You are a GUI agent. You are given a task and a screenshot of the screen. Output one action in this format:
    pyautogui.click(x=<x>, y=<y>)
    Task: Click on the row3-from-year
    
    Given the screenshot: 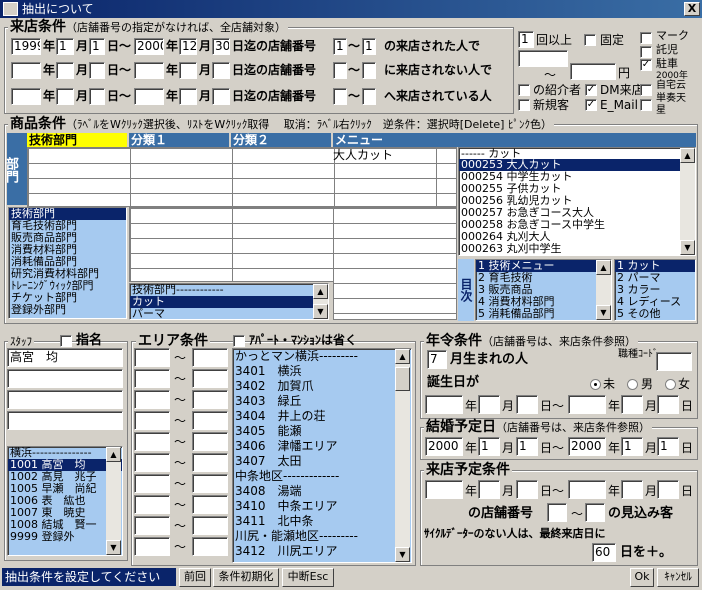 What is the action you would take?
    pyautogui.click(x=26, y=96)
    